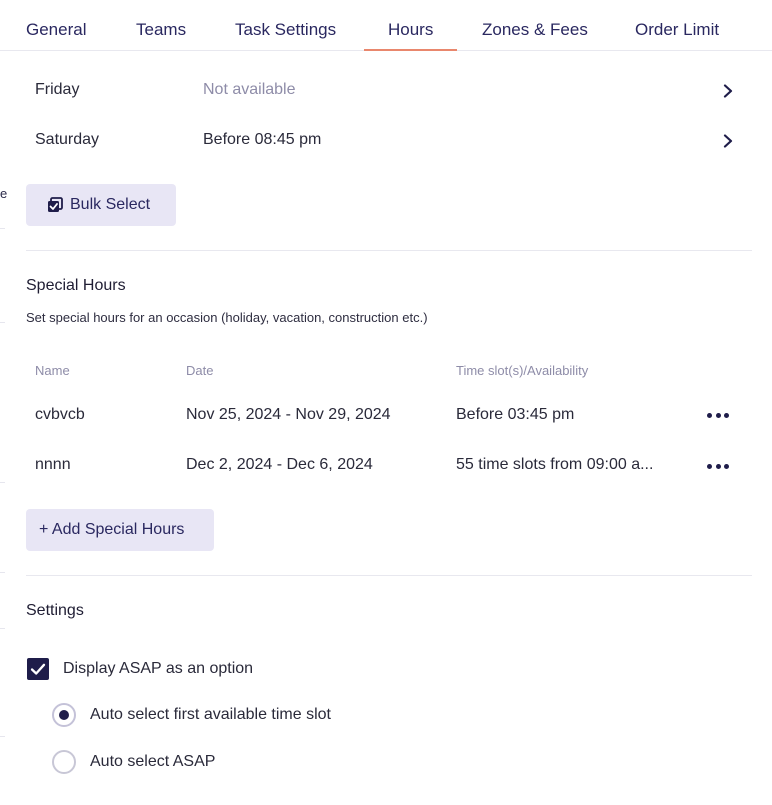 Image resolution: width=772 pixels, height=805 pixels. I want to click on special-hours-date: Nov 25, 2024 - Nov 29, 2024, so click(288, 414).